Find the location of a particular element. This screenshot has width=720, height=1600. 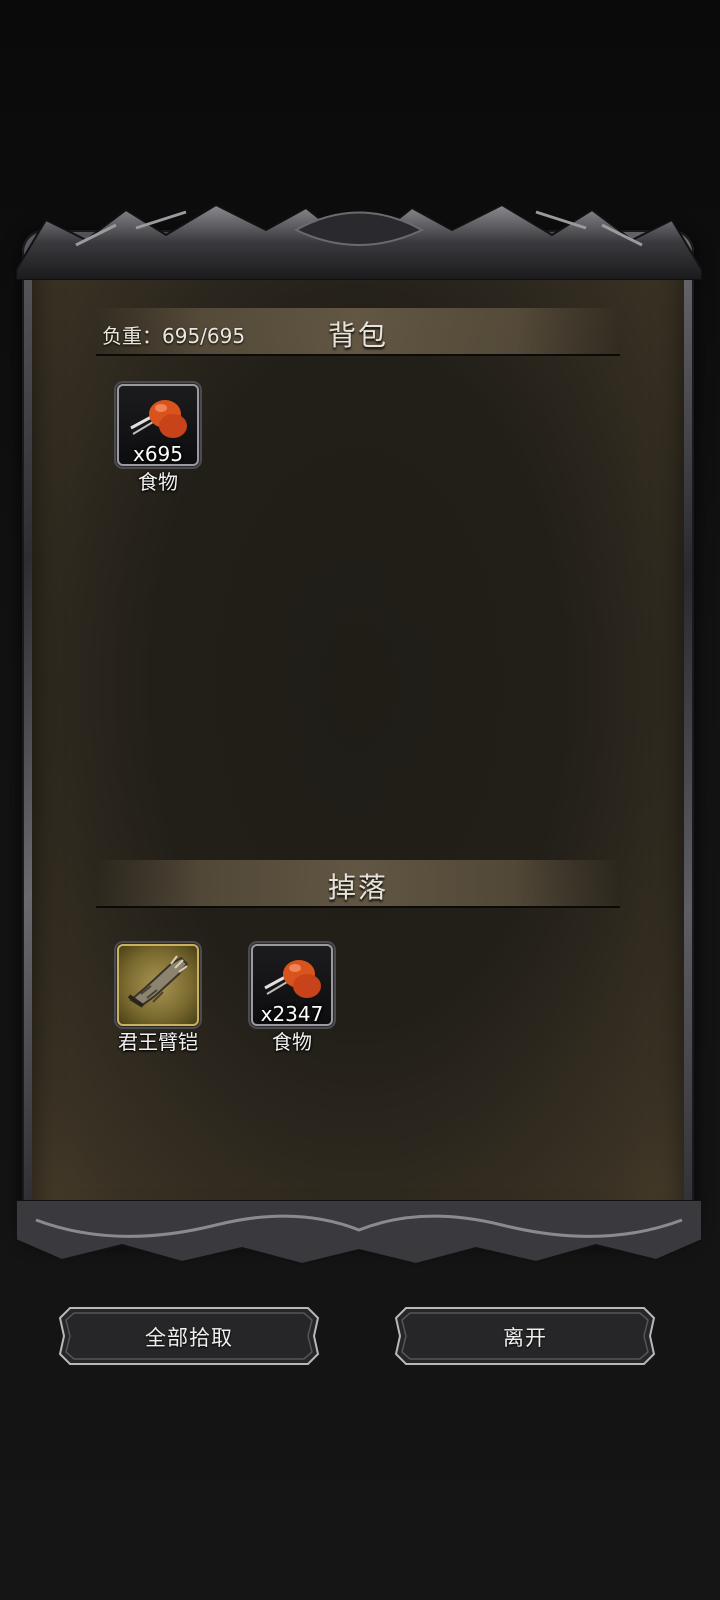

drop-item-gauntlet: 君王臂铠 is located at coordinates (158, 999).